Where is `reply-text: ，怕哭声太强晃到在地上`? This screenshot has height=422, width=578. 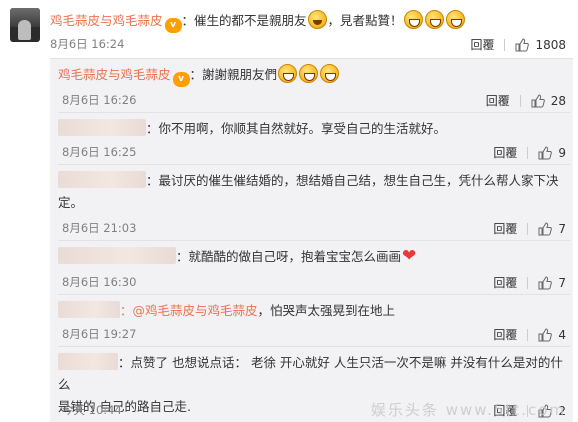 reply-text: ，怕哭声太强晃到在地上 is located at coordinates (326, 310).